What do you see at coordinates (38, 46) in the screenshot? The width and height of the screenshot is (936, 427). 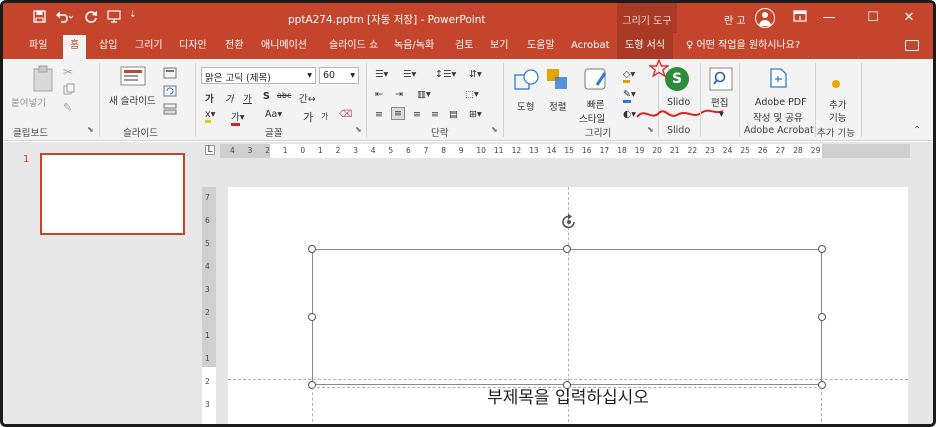 I see `tab-file: 파일` at bounding box center [38, 46].